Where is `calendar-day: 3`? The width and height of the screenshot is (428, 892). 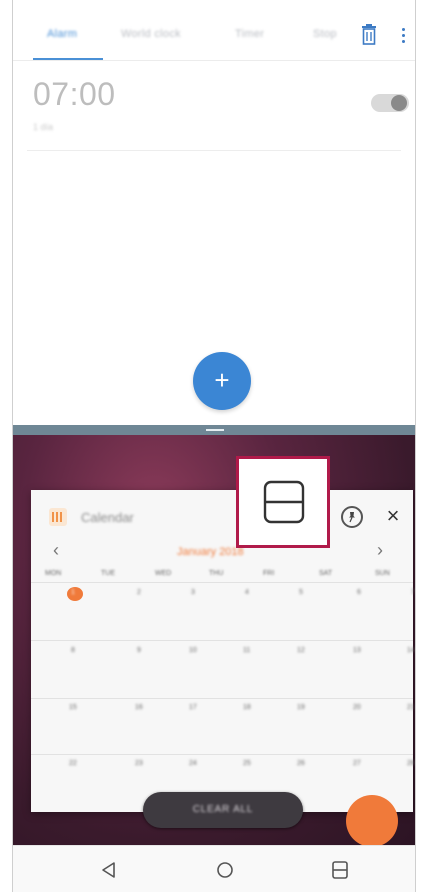 calendar-day: 3 is located at coordinates (193, 592).